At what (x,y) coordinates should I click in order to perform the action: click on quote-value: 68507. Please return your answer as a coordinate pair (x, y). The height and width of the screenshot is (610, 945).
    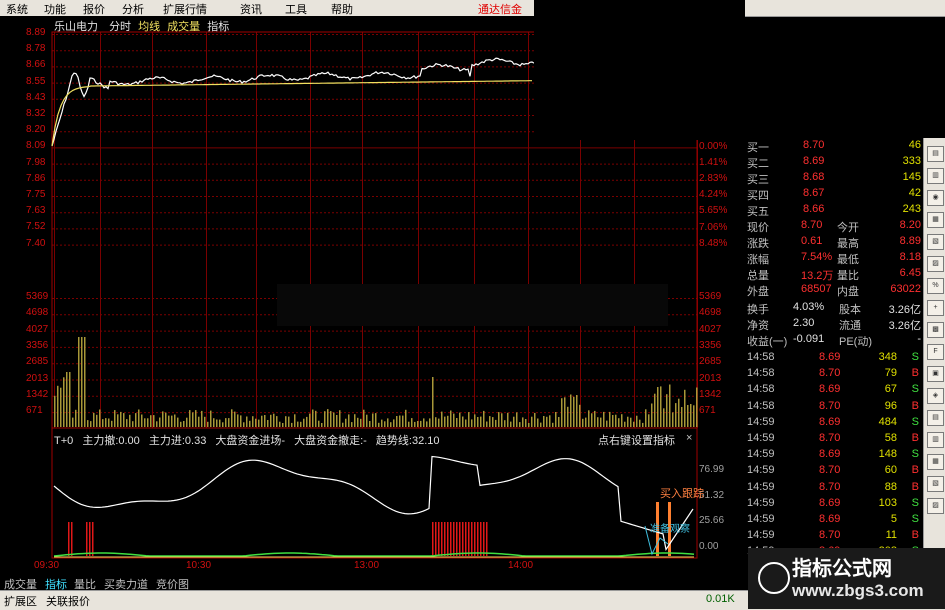
    Looking at the image, I should click on (816, 289).